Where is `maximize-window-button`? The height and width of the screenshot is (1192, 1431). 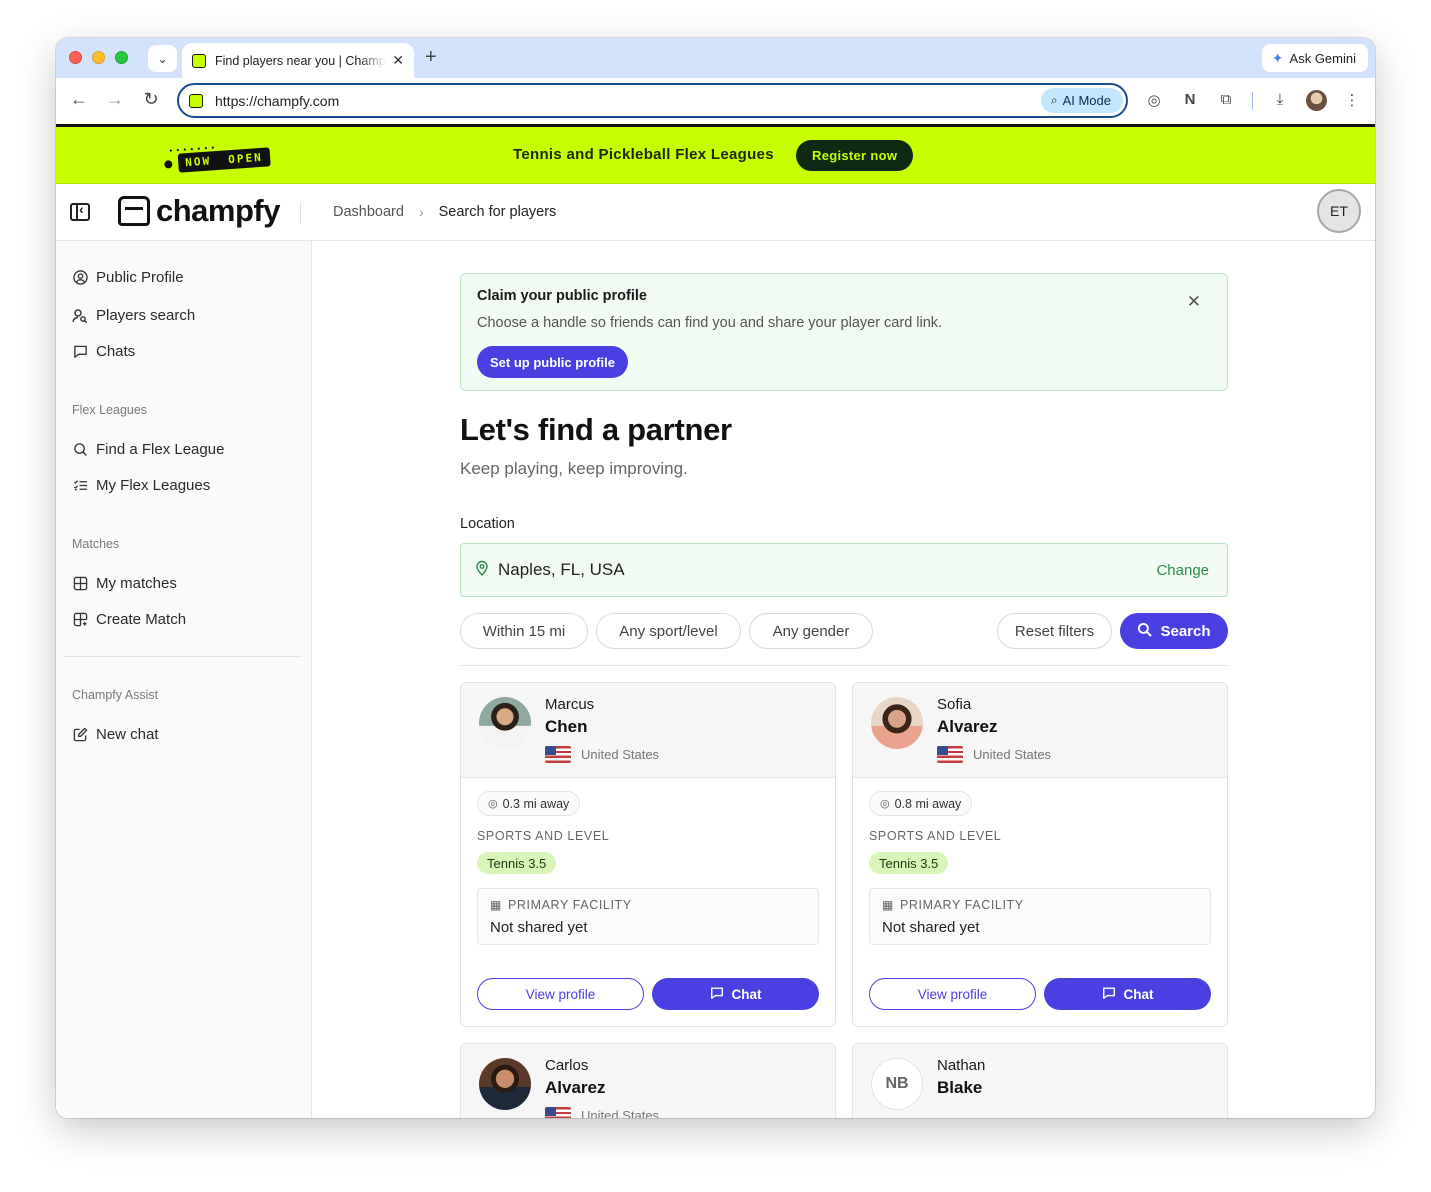 maximize-window-button is located at coordinates (121, 57).